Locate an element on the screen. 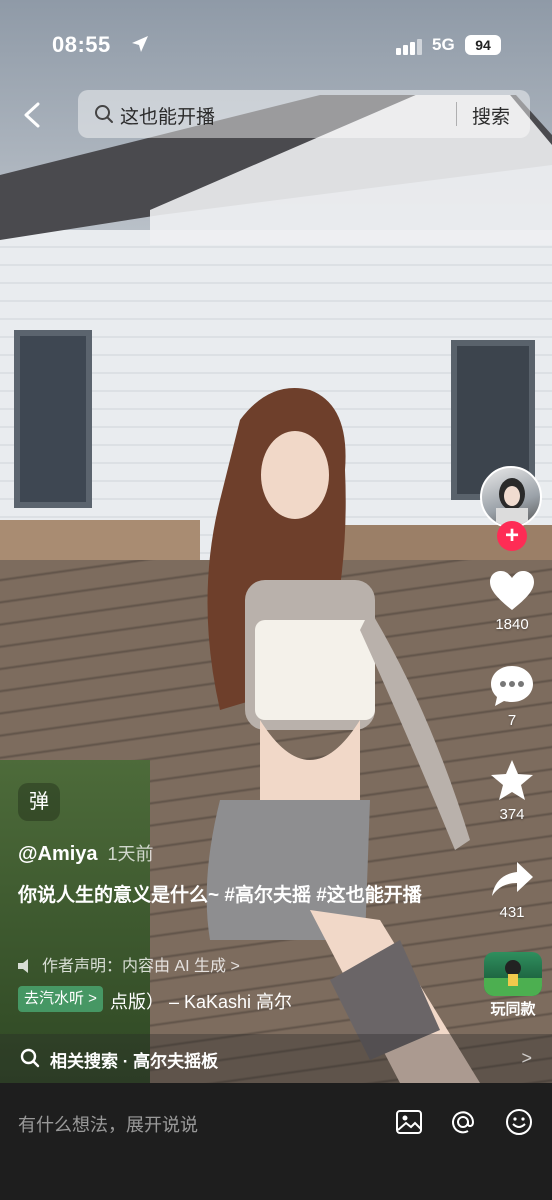 The height and width of the screenshot is (1200, 552). search-bar: 这也能开播 搜索 is located at coordinates (304, 114).